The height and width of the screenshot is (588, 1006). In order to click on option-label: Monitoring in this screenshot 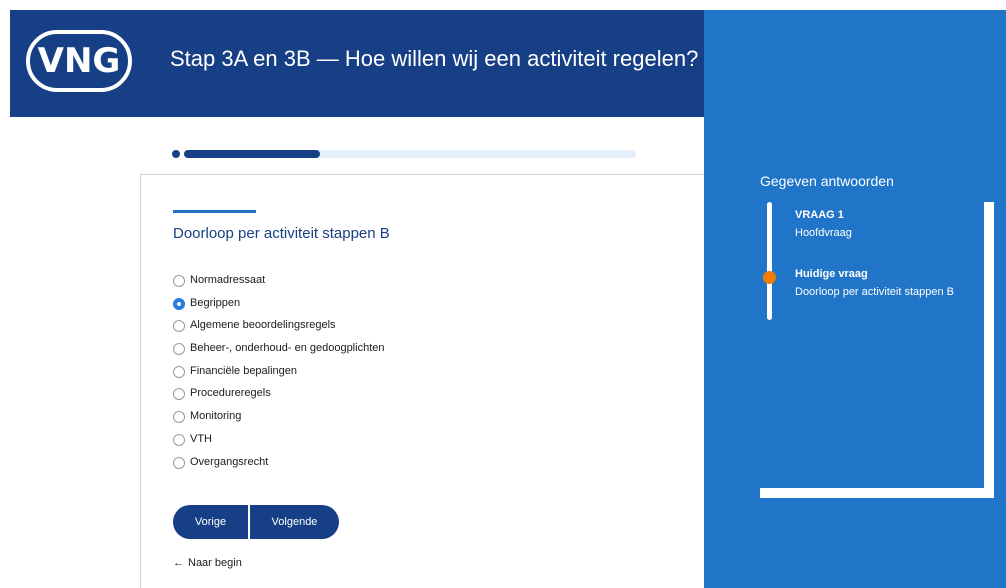, I will do `click(216, 416)`.